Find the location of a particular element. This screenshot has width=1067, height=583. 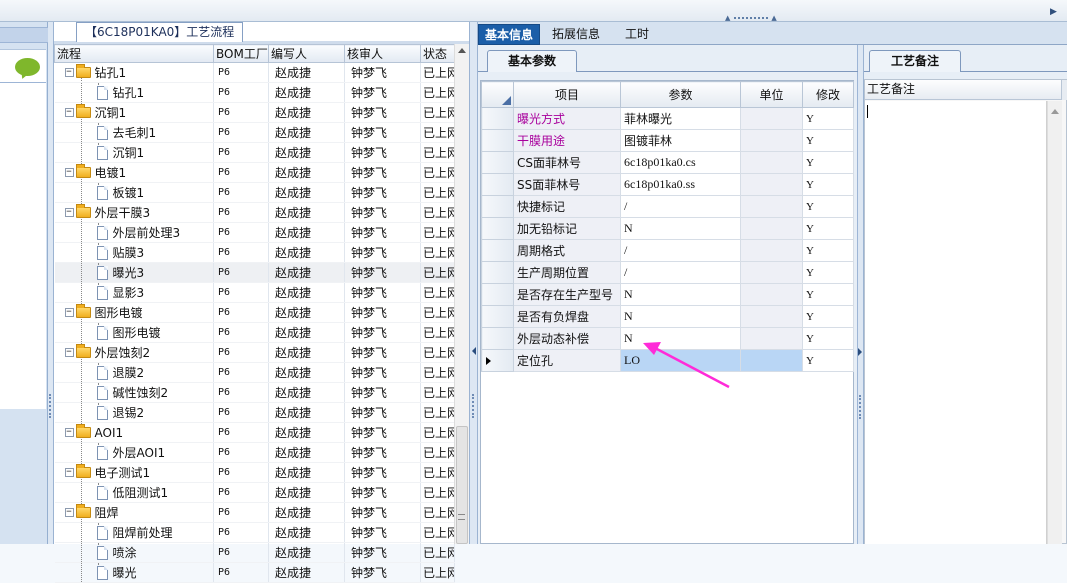

param-value-cell: LO is located at coordinates (680, 360).